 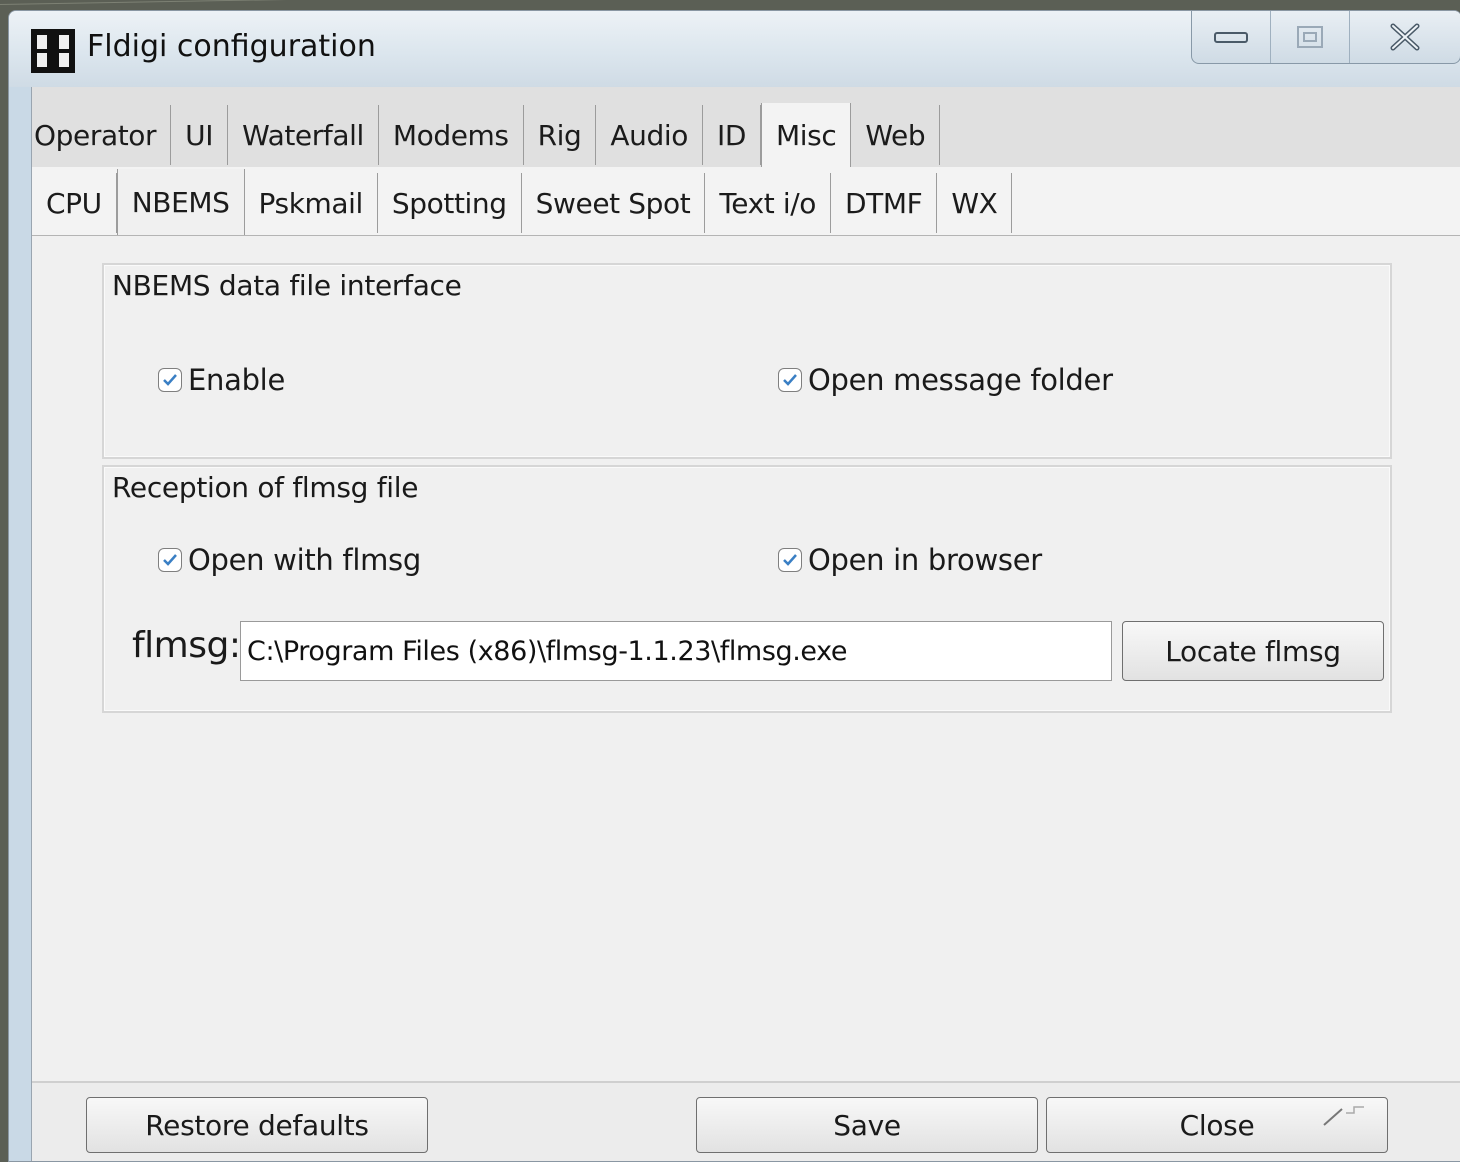 What do you see at coordinates (925, 560) in the screenshot?
I see `open-in-browser-label: Open in browser` at bounding box center [925, 560].